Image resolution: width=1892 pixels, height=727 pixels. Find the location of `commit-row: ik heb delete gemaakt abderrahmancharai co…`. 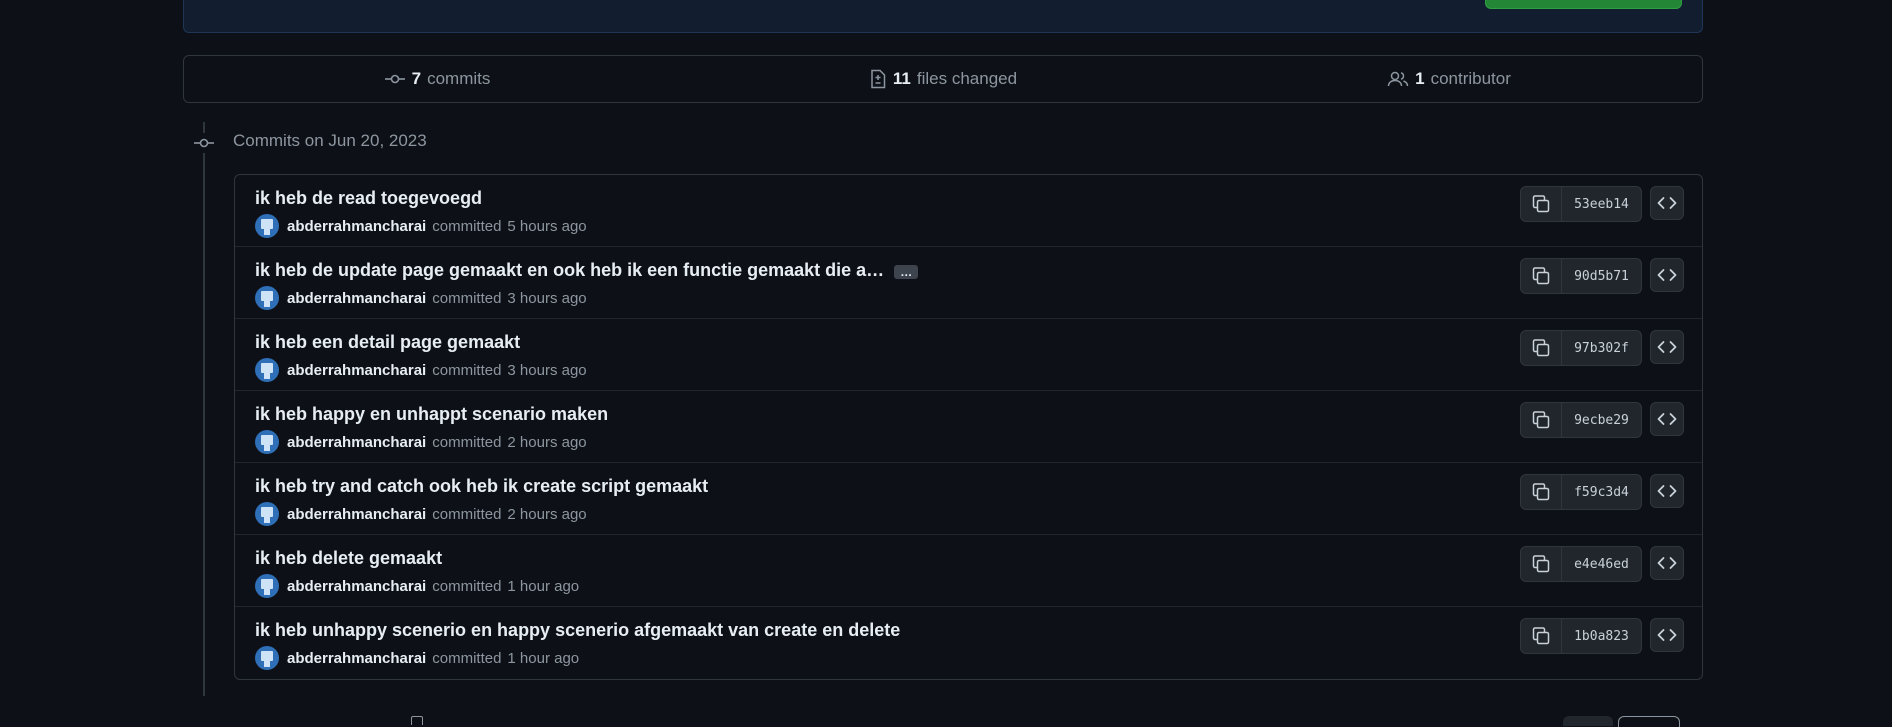

commit-row: ik heb delete gemaakt abderrahmancharai co… is located at coordinates (968, 571).